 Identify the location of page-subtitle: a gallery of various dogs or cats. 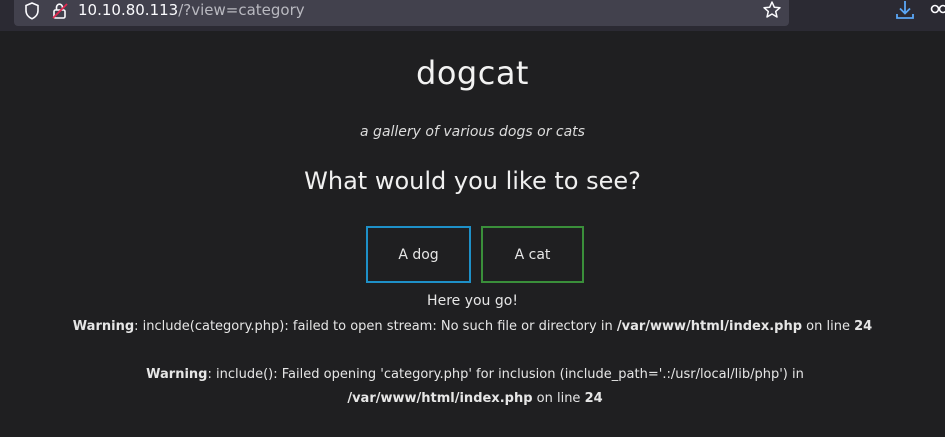
(472, 132).